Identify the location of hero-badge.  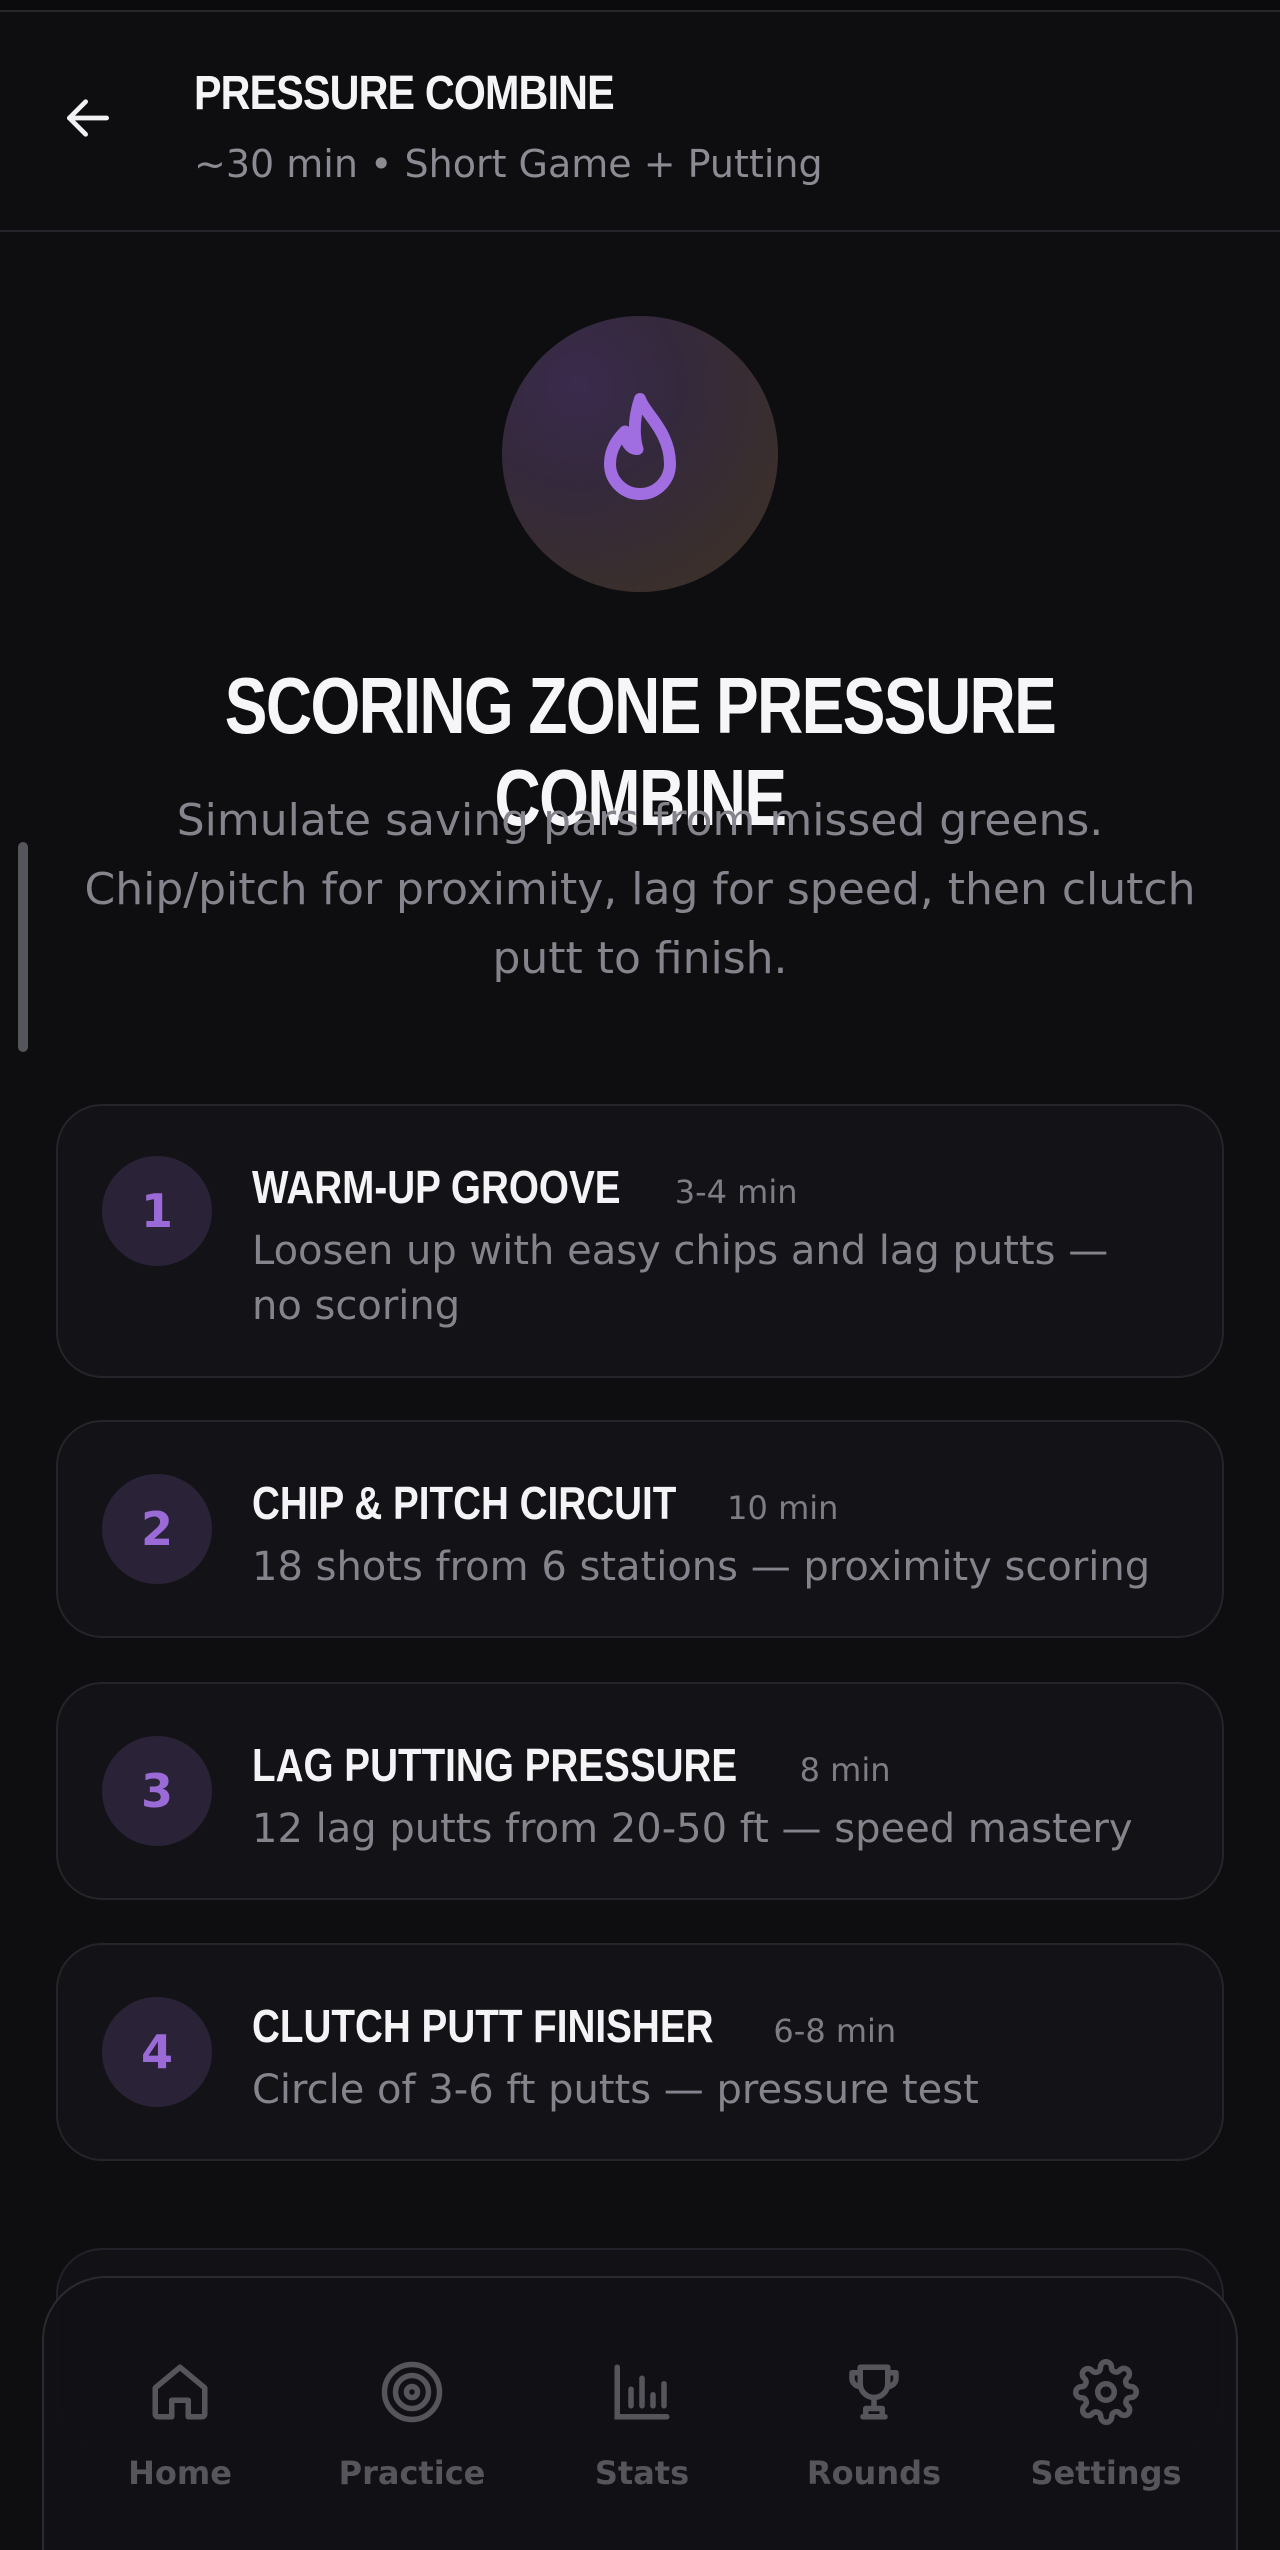
(640, 454).